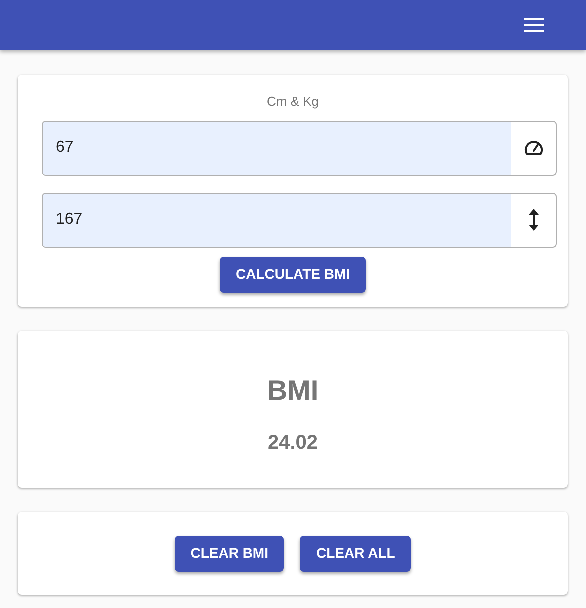 The height and width of the screenshot is (608, 586). Describe the element at coordinates (299, 148) in the screenshot. I see `input-field: 67` at that location.